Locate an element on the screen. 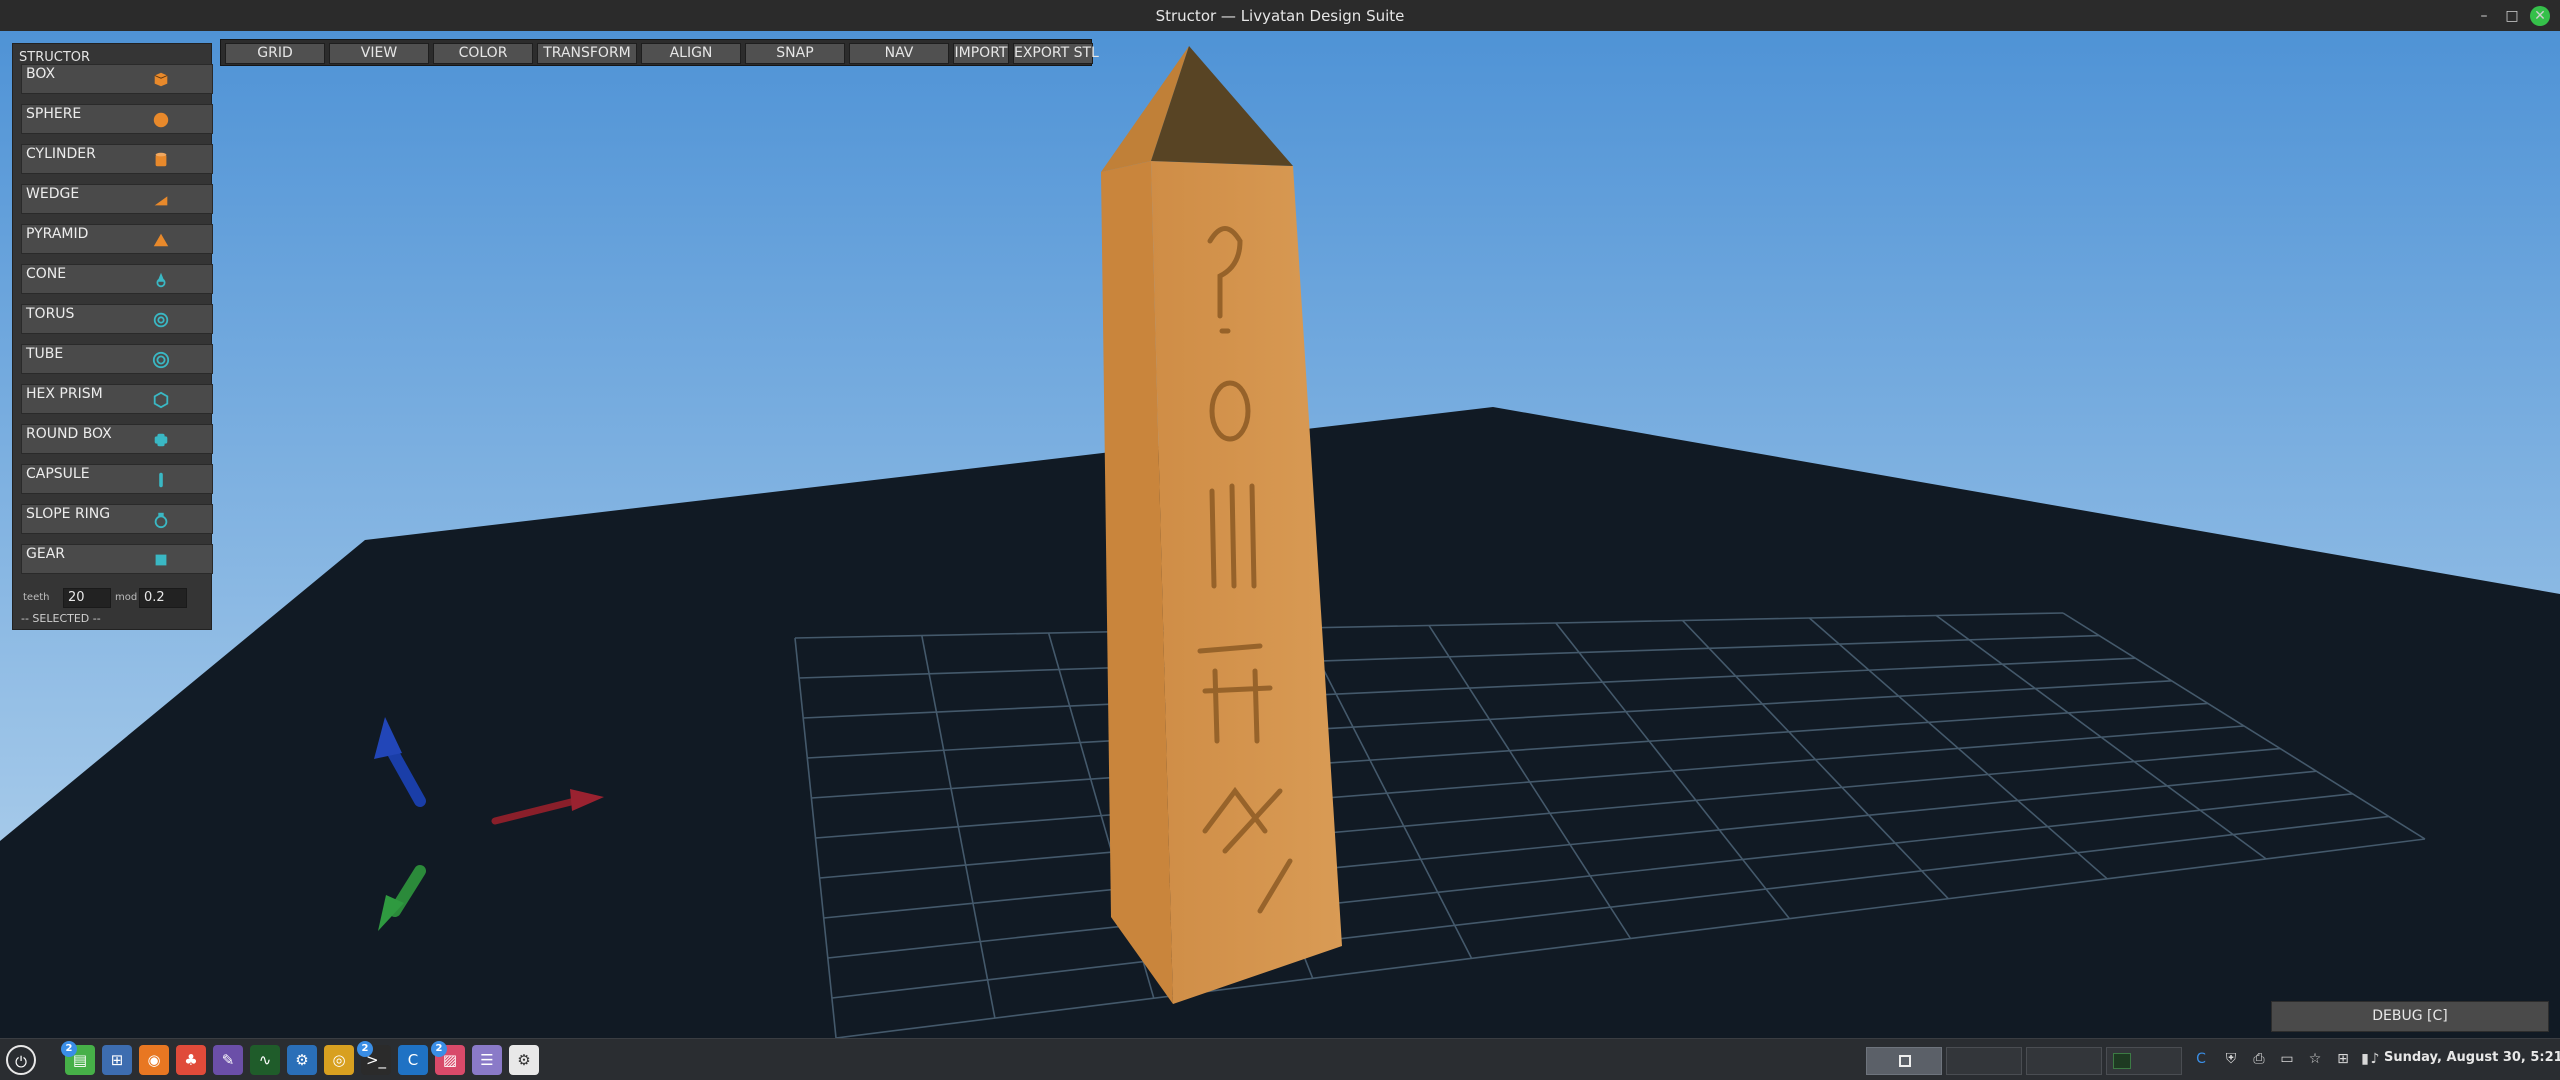  teeth-input: 20 is located at coordinates (87, 598).